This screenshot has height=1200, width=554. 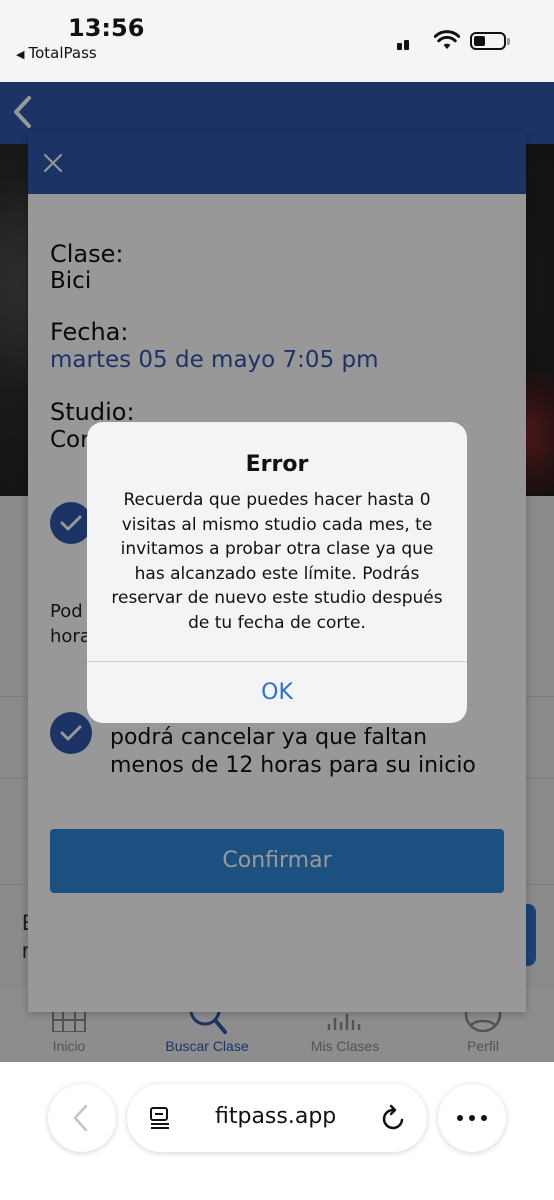 I want to click on address-bar: fitpass.app, so click(x=277, y=1118).